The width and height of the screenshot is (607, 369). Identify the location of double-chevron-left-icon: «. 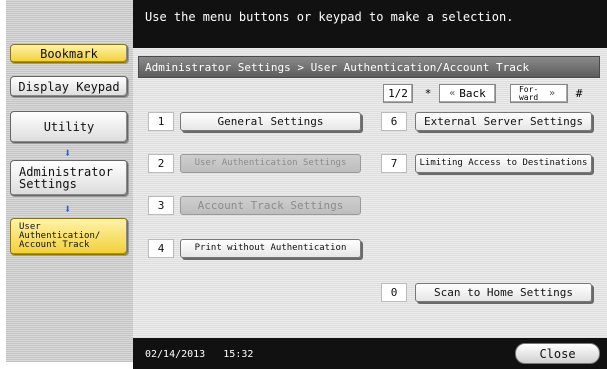
(452, 93).